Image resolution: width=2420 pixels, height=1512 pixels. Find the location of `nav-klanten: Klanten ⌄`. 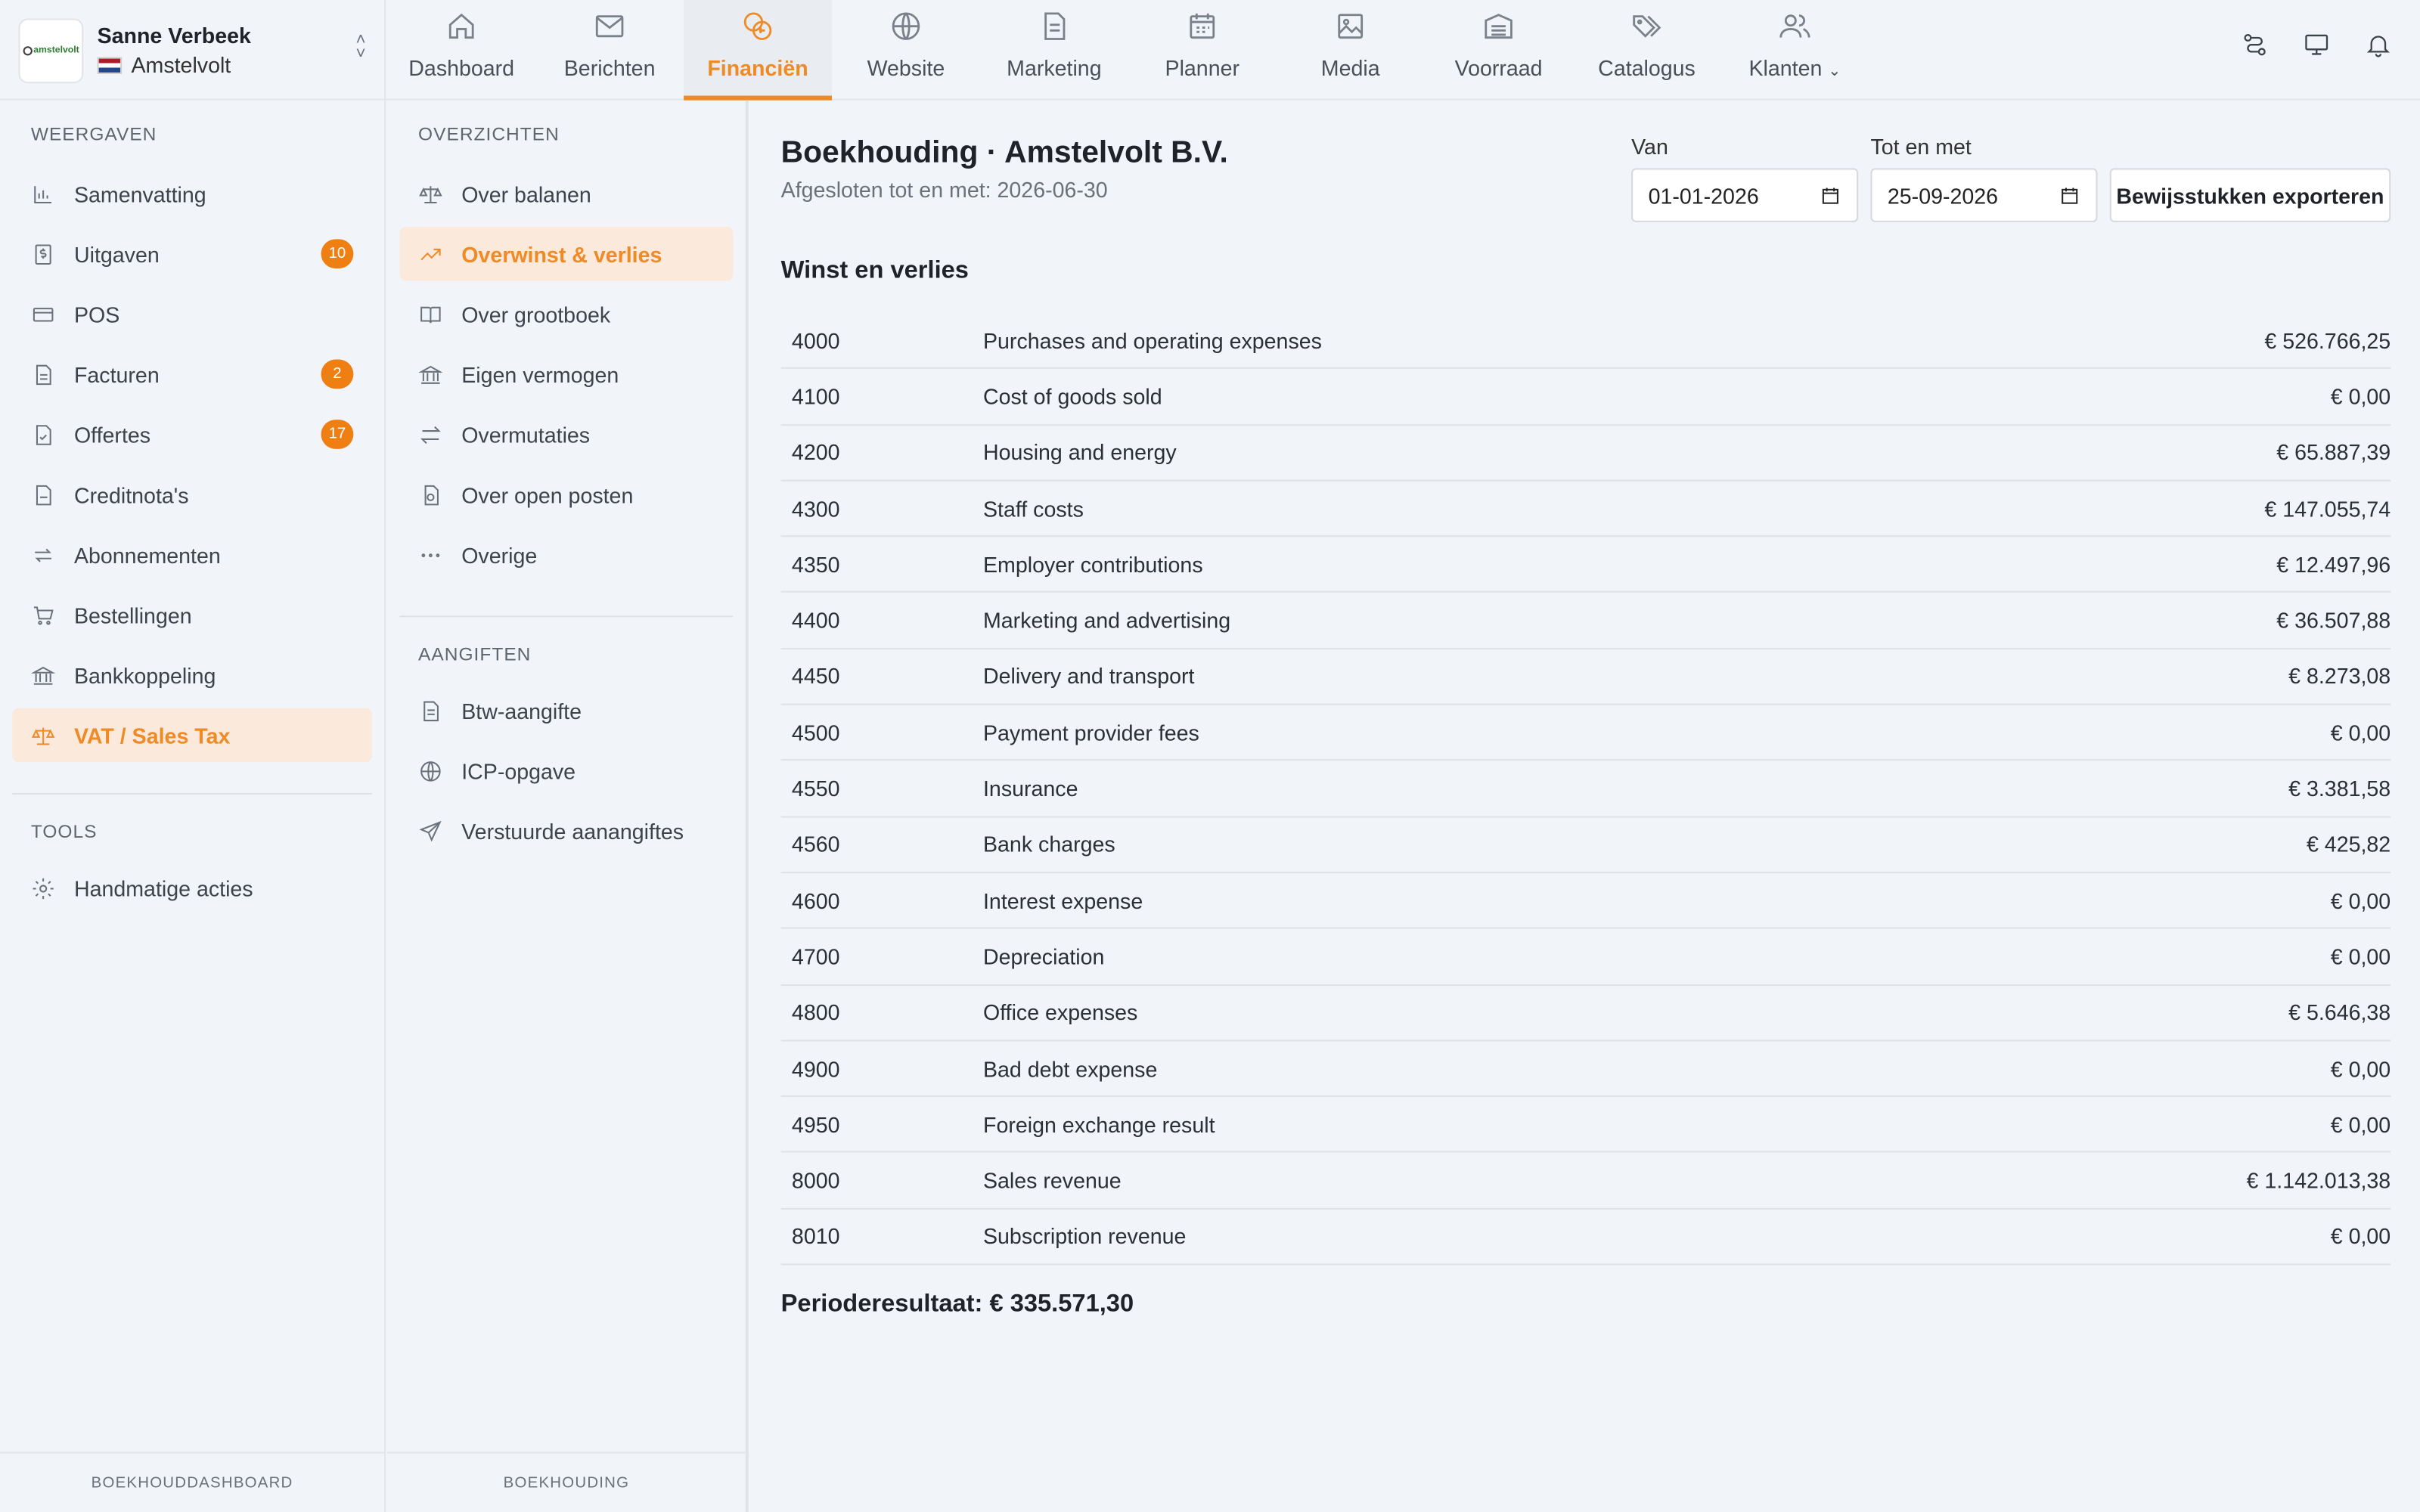

nav-klanten: Klanten ⌄ is located at coordinates (1795, 50).